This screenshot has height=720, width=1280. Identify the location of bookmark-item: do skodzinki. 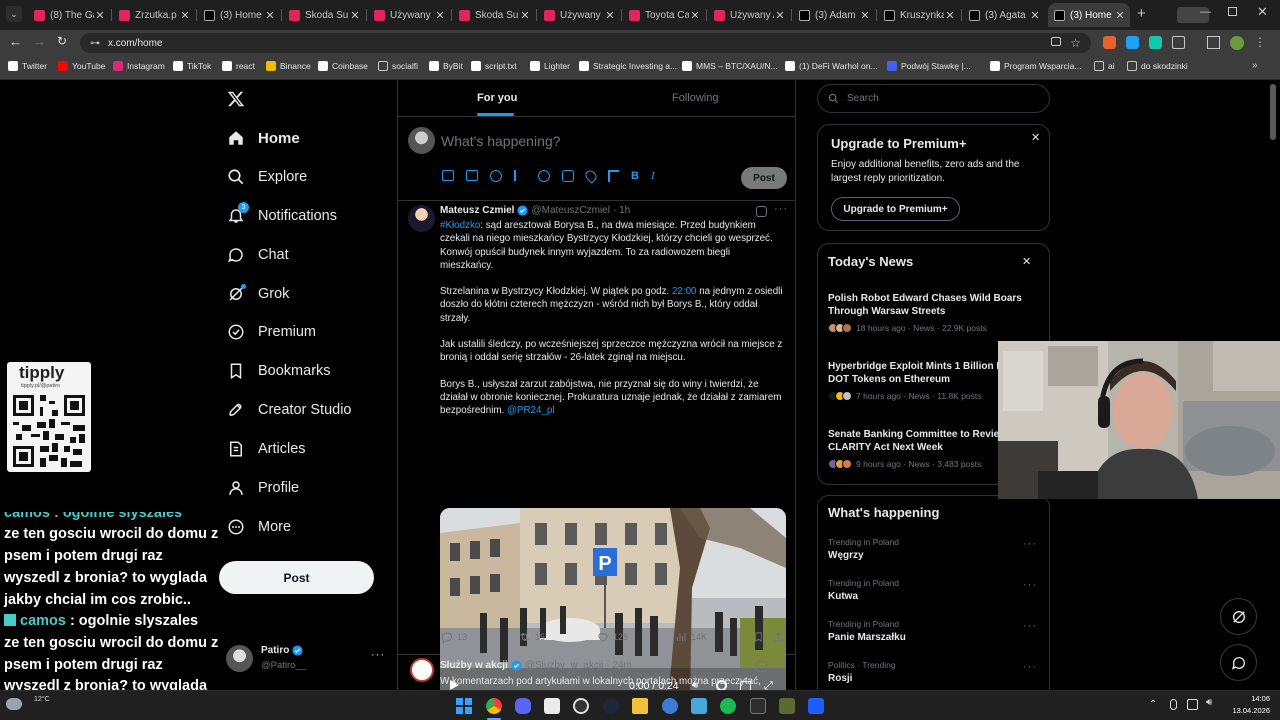
(1157, 66).